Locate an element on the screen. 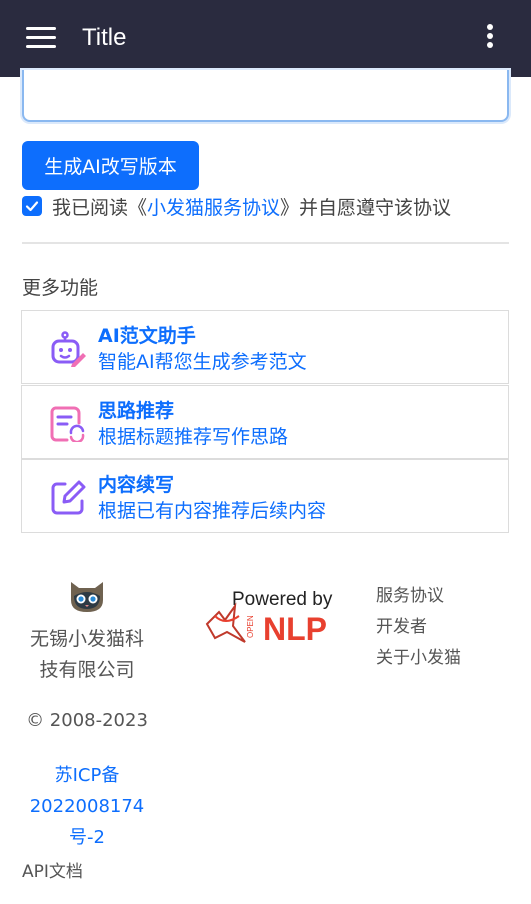 Image resolution: width=531 pixels, height=904 pixels. feature-idea-recommend: 思路推荐 根据标题推荐写作思路 is located at coordinates (265, 422).